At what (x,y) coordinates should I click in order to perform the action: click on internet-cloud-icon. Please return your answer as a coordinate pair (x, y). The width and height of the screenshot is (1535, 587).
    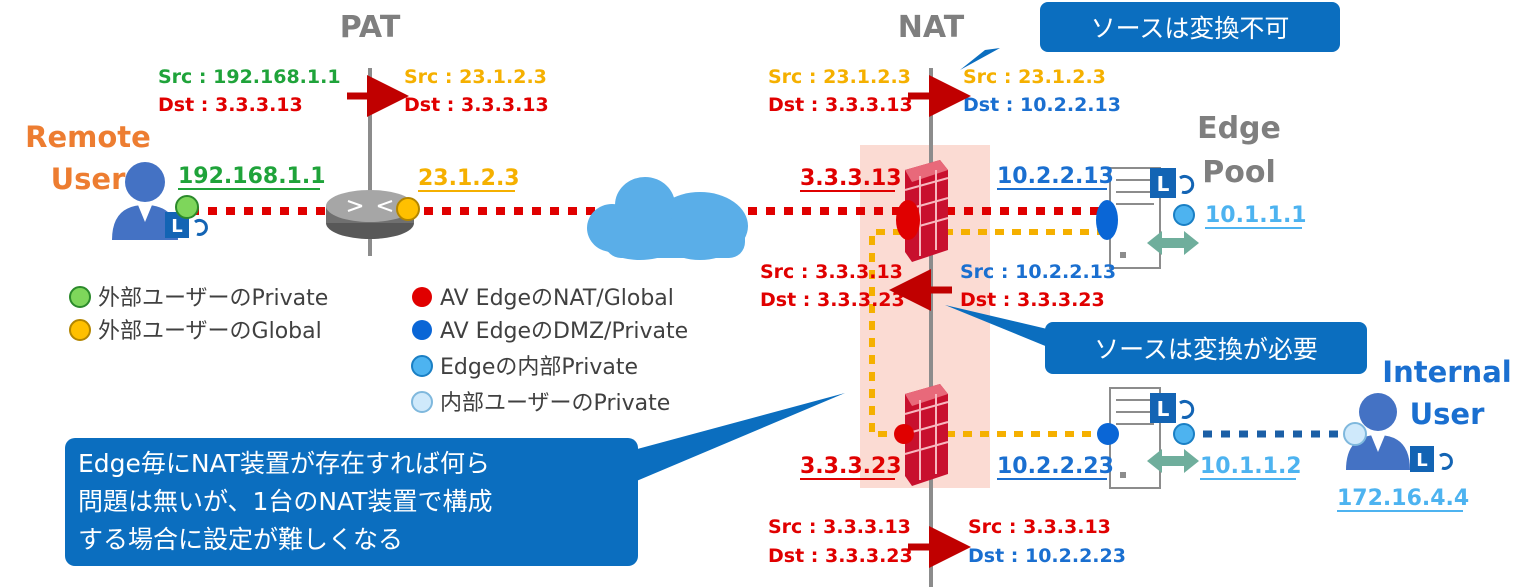
    Looking at the image, I should click on (667, 218).